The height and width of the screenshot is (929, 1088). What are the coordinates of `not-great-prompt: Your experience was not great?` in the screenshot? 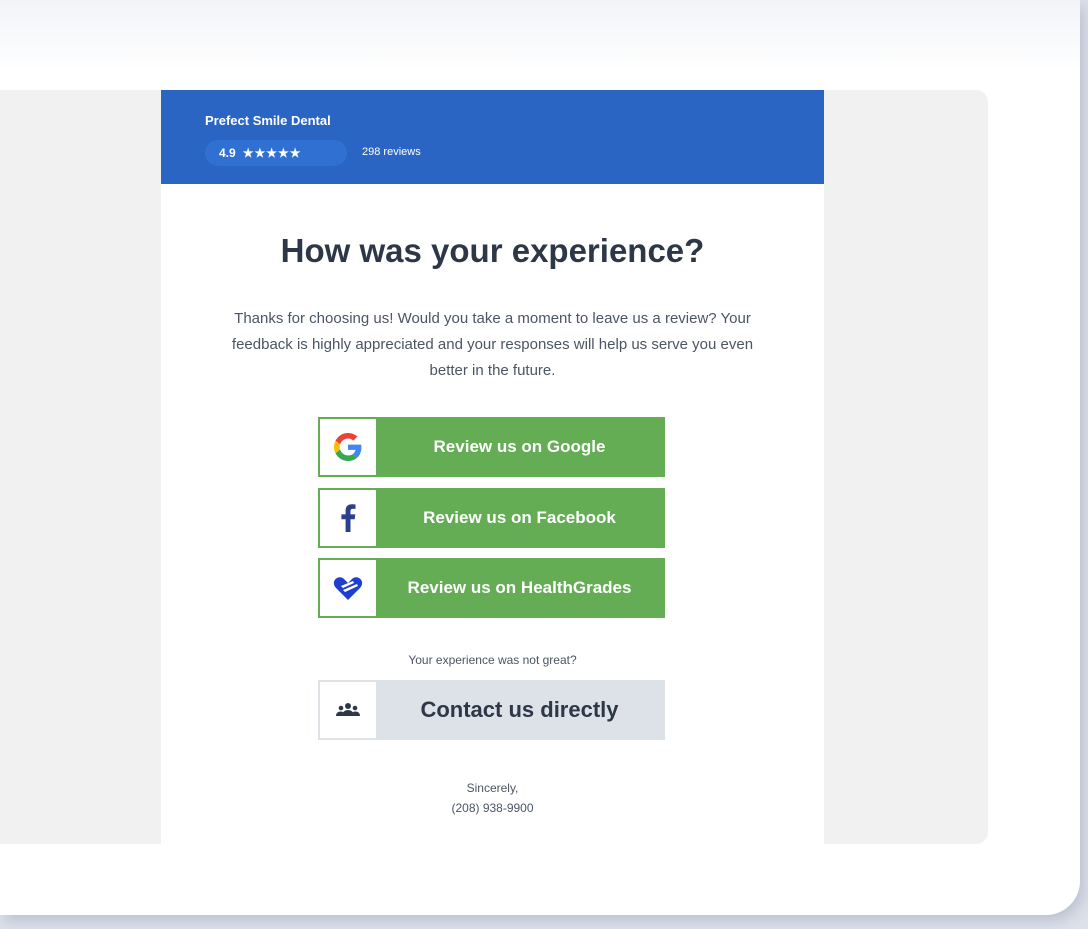 It's located at (492, 660).